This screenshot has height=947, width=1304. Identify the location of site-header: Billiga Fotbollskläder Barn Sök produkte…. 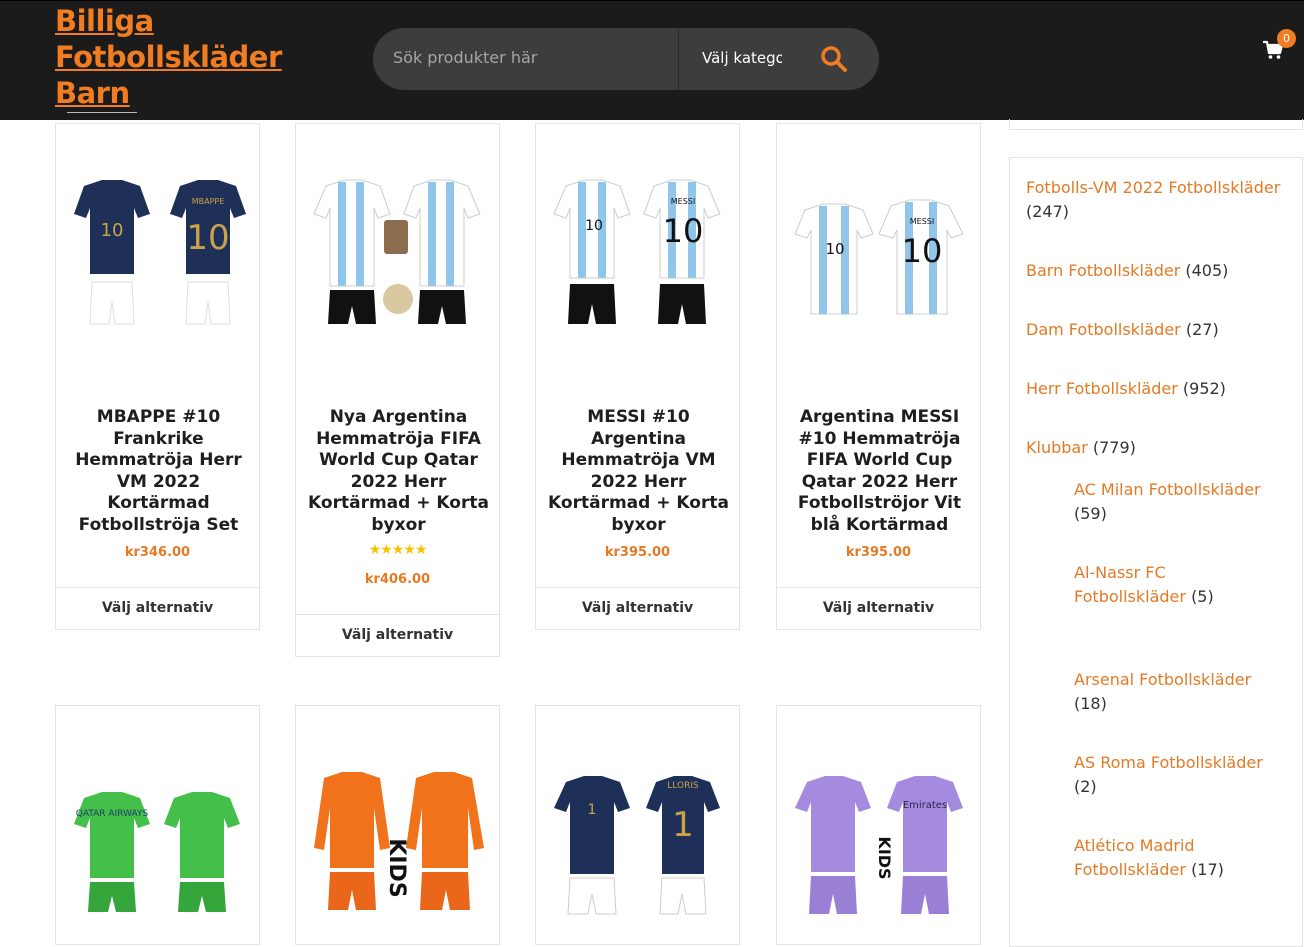
(652, 60).